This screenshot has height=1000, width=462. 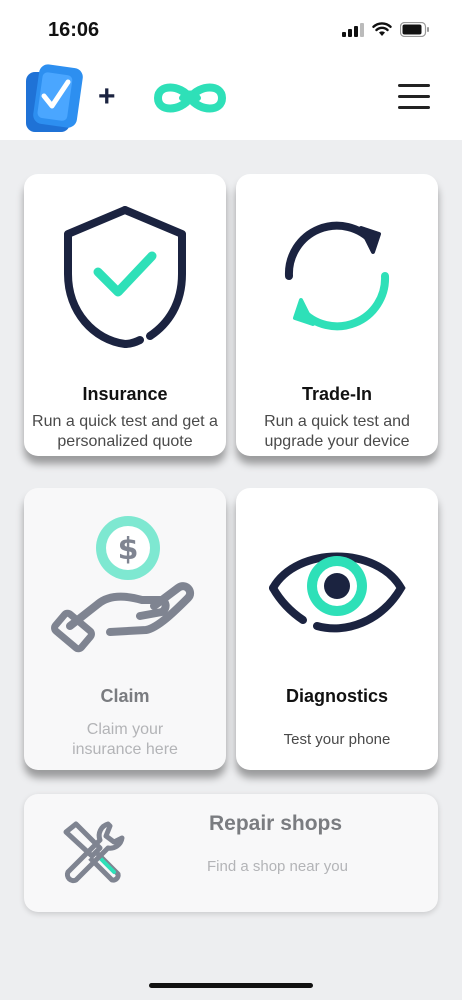 I want to click on wifi-icon, so click(x=382, y=29).